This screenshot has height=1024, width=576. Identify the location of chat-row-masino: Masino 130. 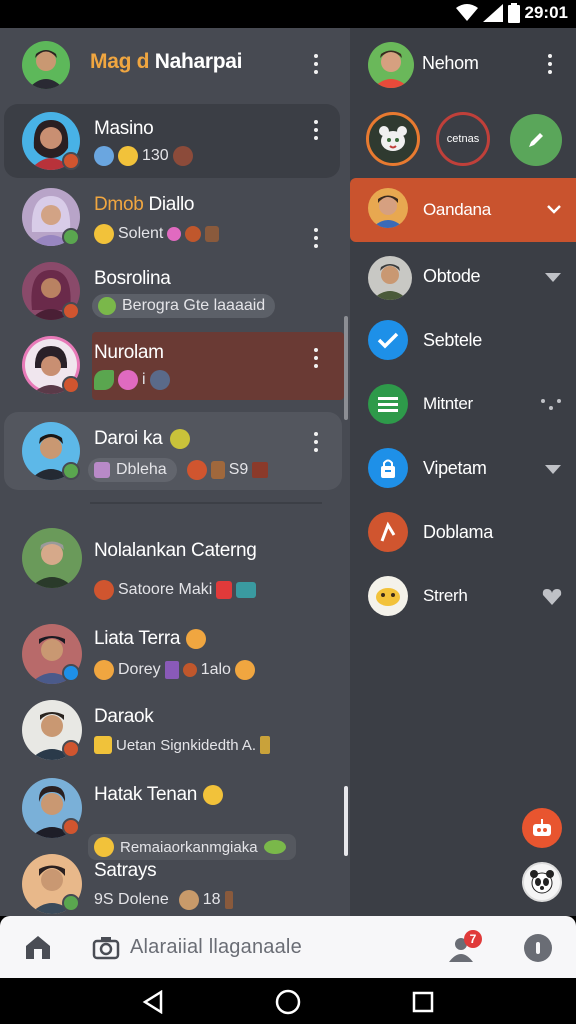
(175, 142).